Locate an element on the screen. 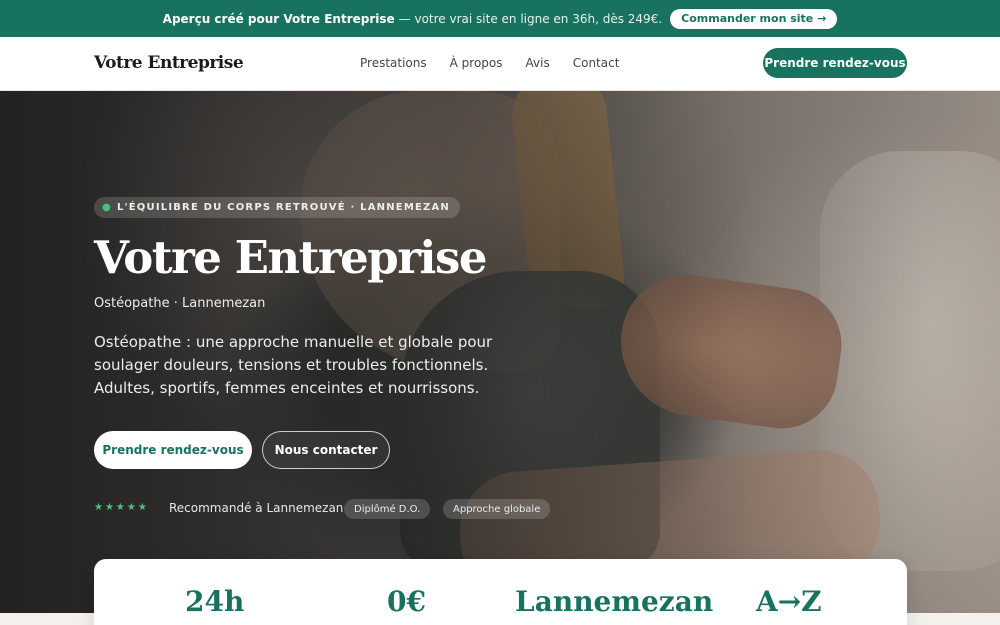  nav-item-avis: Avis is located at coordinates (538, 63).